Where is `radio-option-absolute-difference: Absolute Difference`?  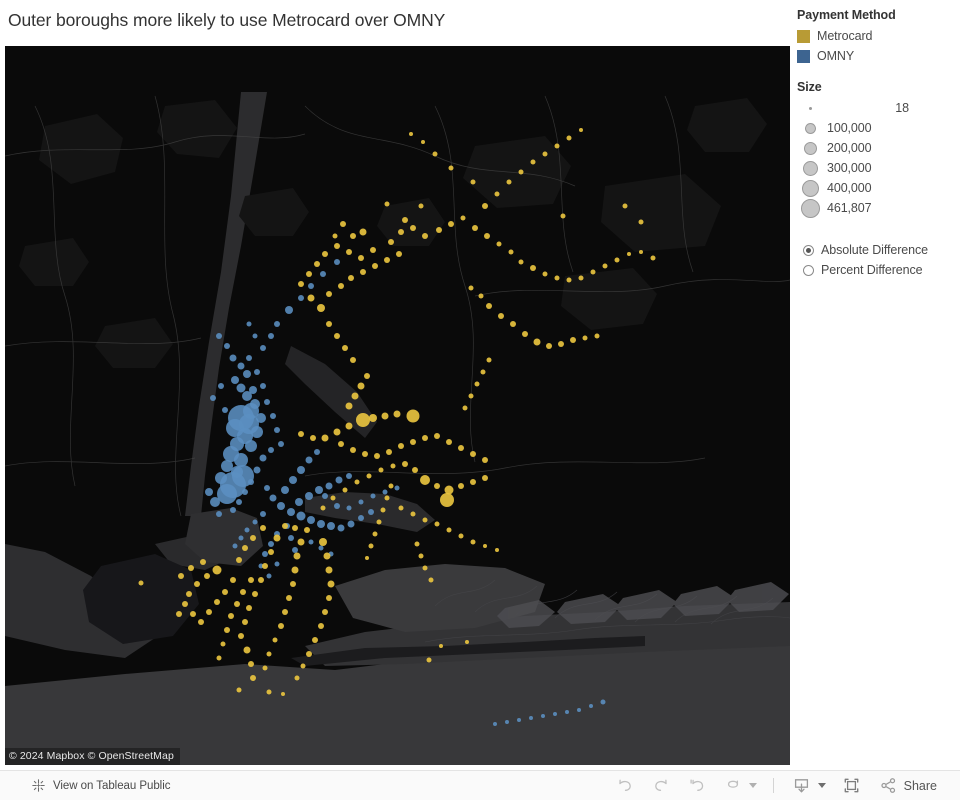
radio-option-absolute-difference: Absolute Difference is located at coordinates (880, 250).